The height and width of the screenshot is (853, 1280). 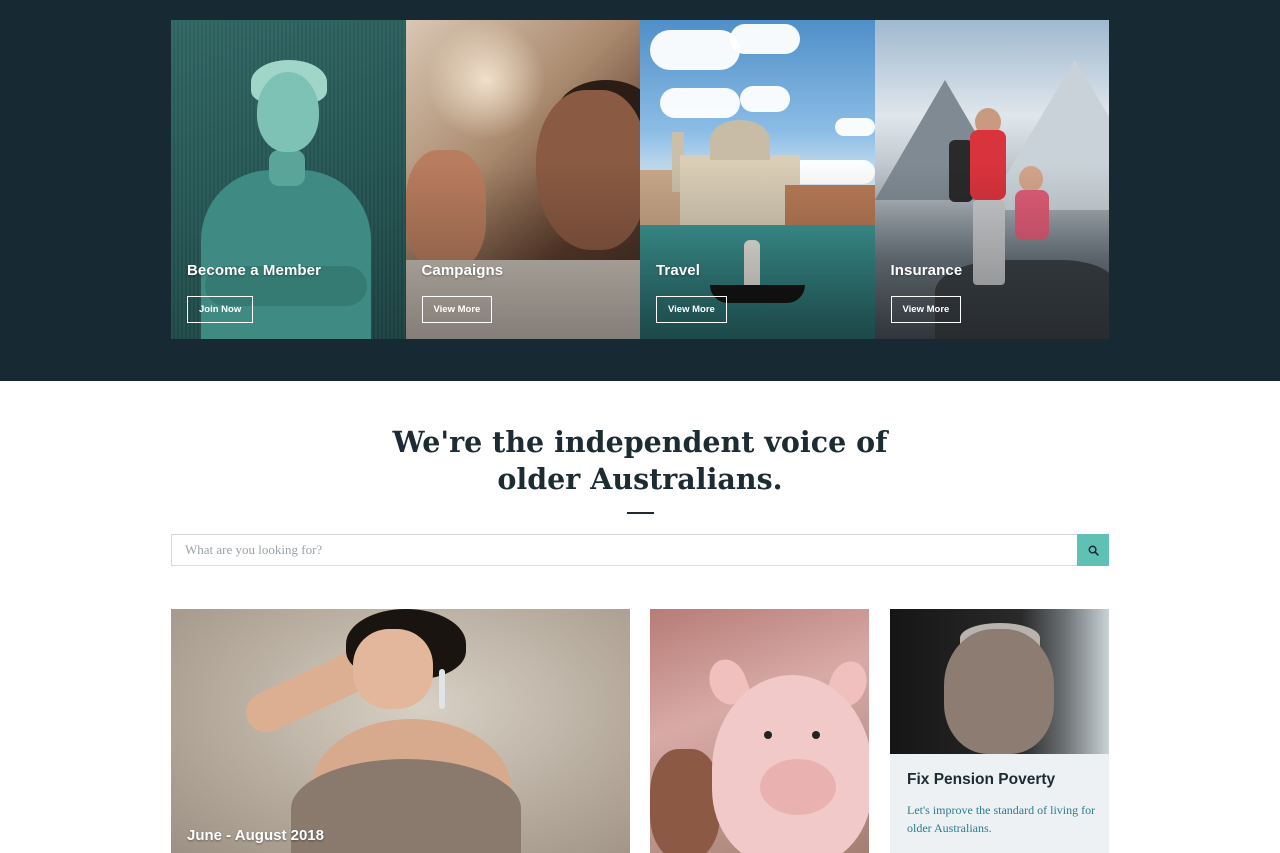 What do you see at coordinates (400, 731) in the screenshot?
I see `feature-card: June - August 2018` at bounding box center [400, 731].